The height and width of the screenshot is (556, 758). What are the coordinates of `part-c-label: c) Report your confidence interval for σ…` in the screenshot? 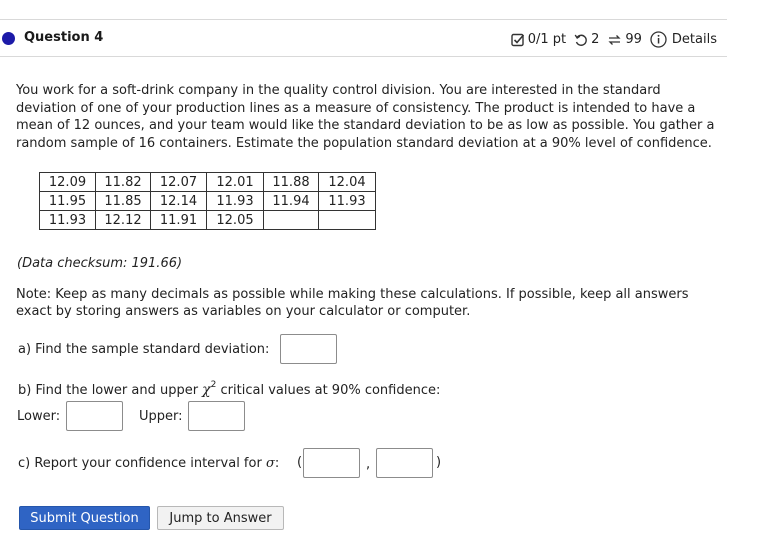 It's located at (148, 463).